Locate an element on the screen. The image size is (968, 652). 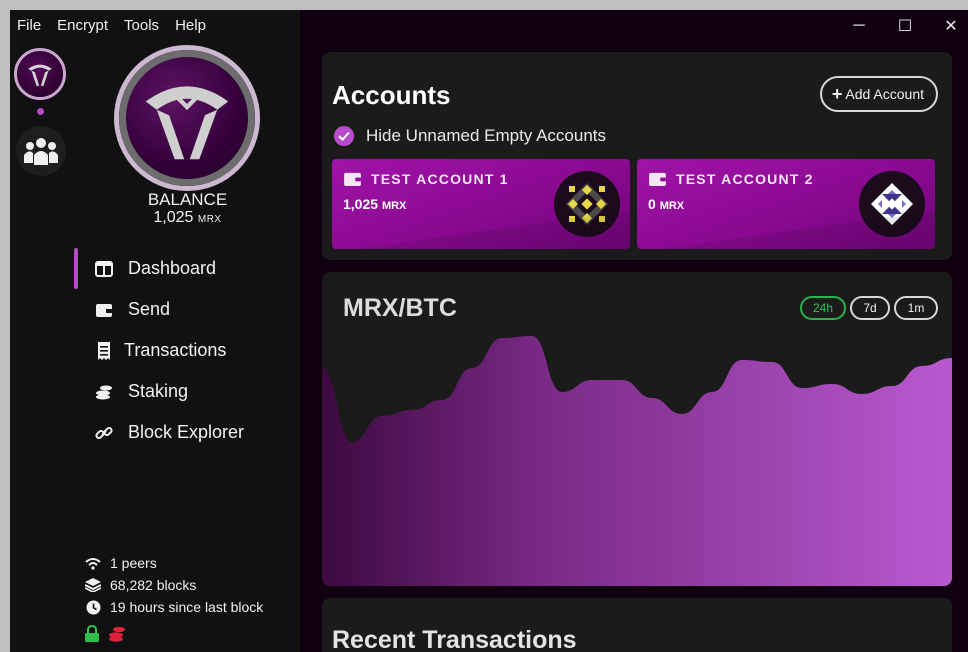
minimize-button: ─ is located at coordinates (859, 26).